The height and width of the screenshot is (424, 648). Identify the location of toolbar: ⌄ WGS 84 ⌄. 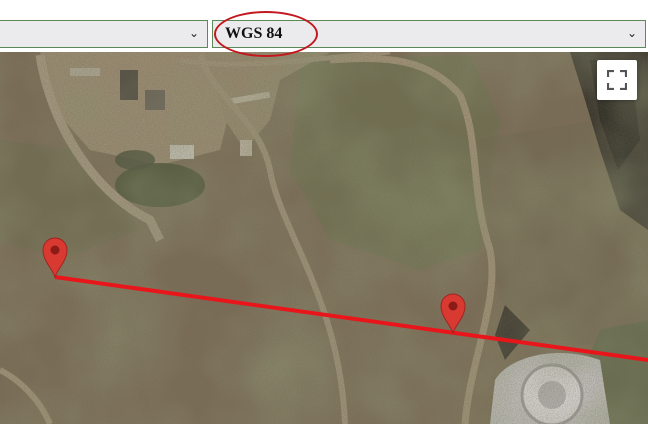
(324, 26).